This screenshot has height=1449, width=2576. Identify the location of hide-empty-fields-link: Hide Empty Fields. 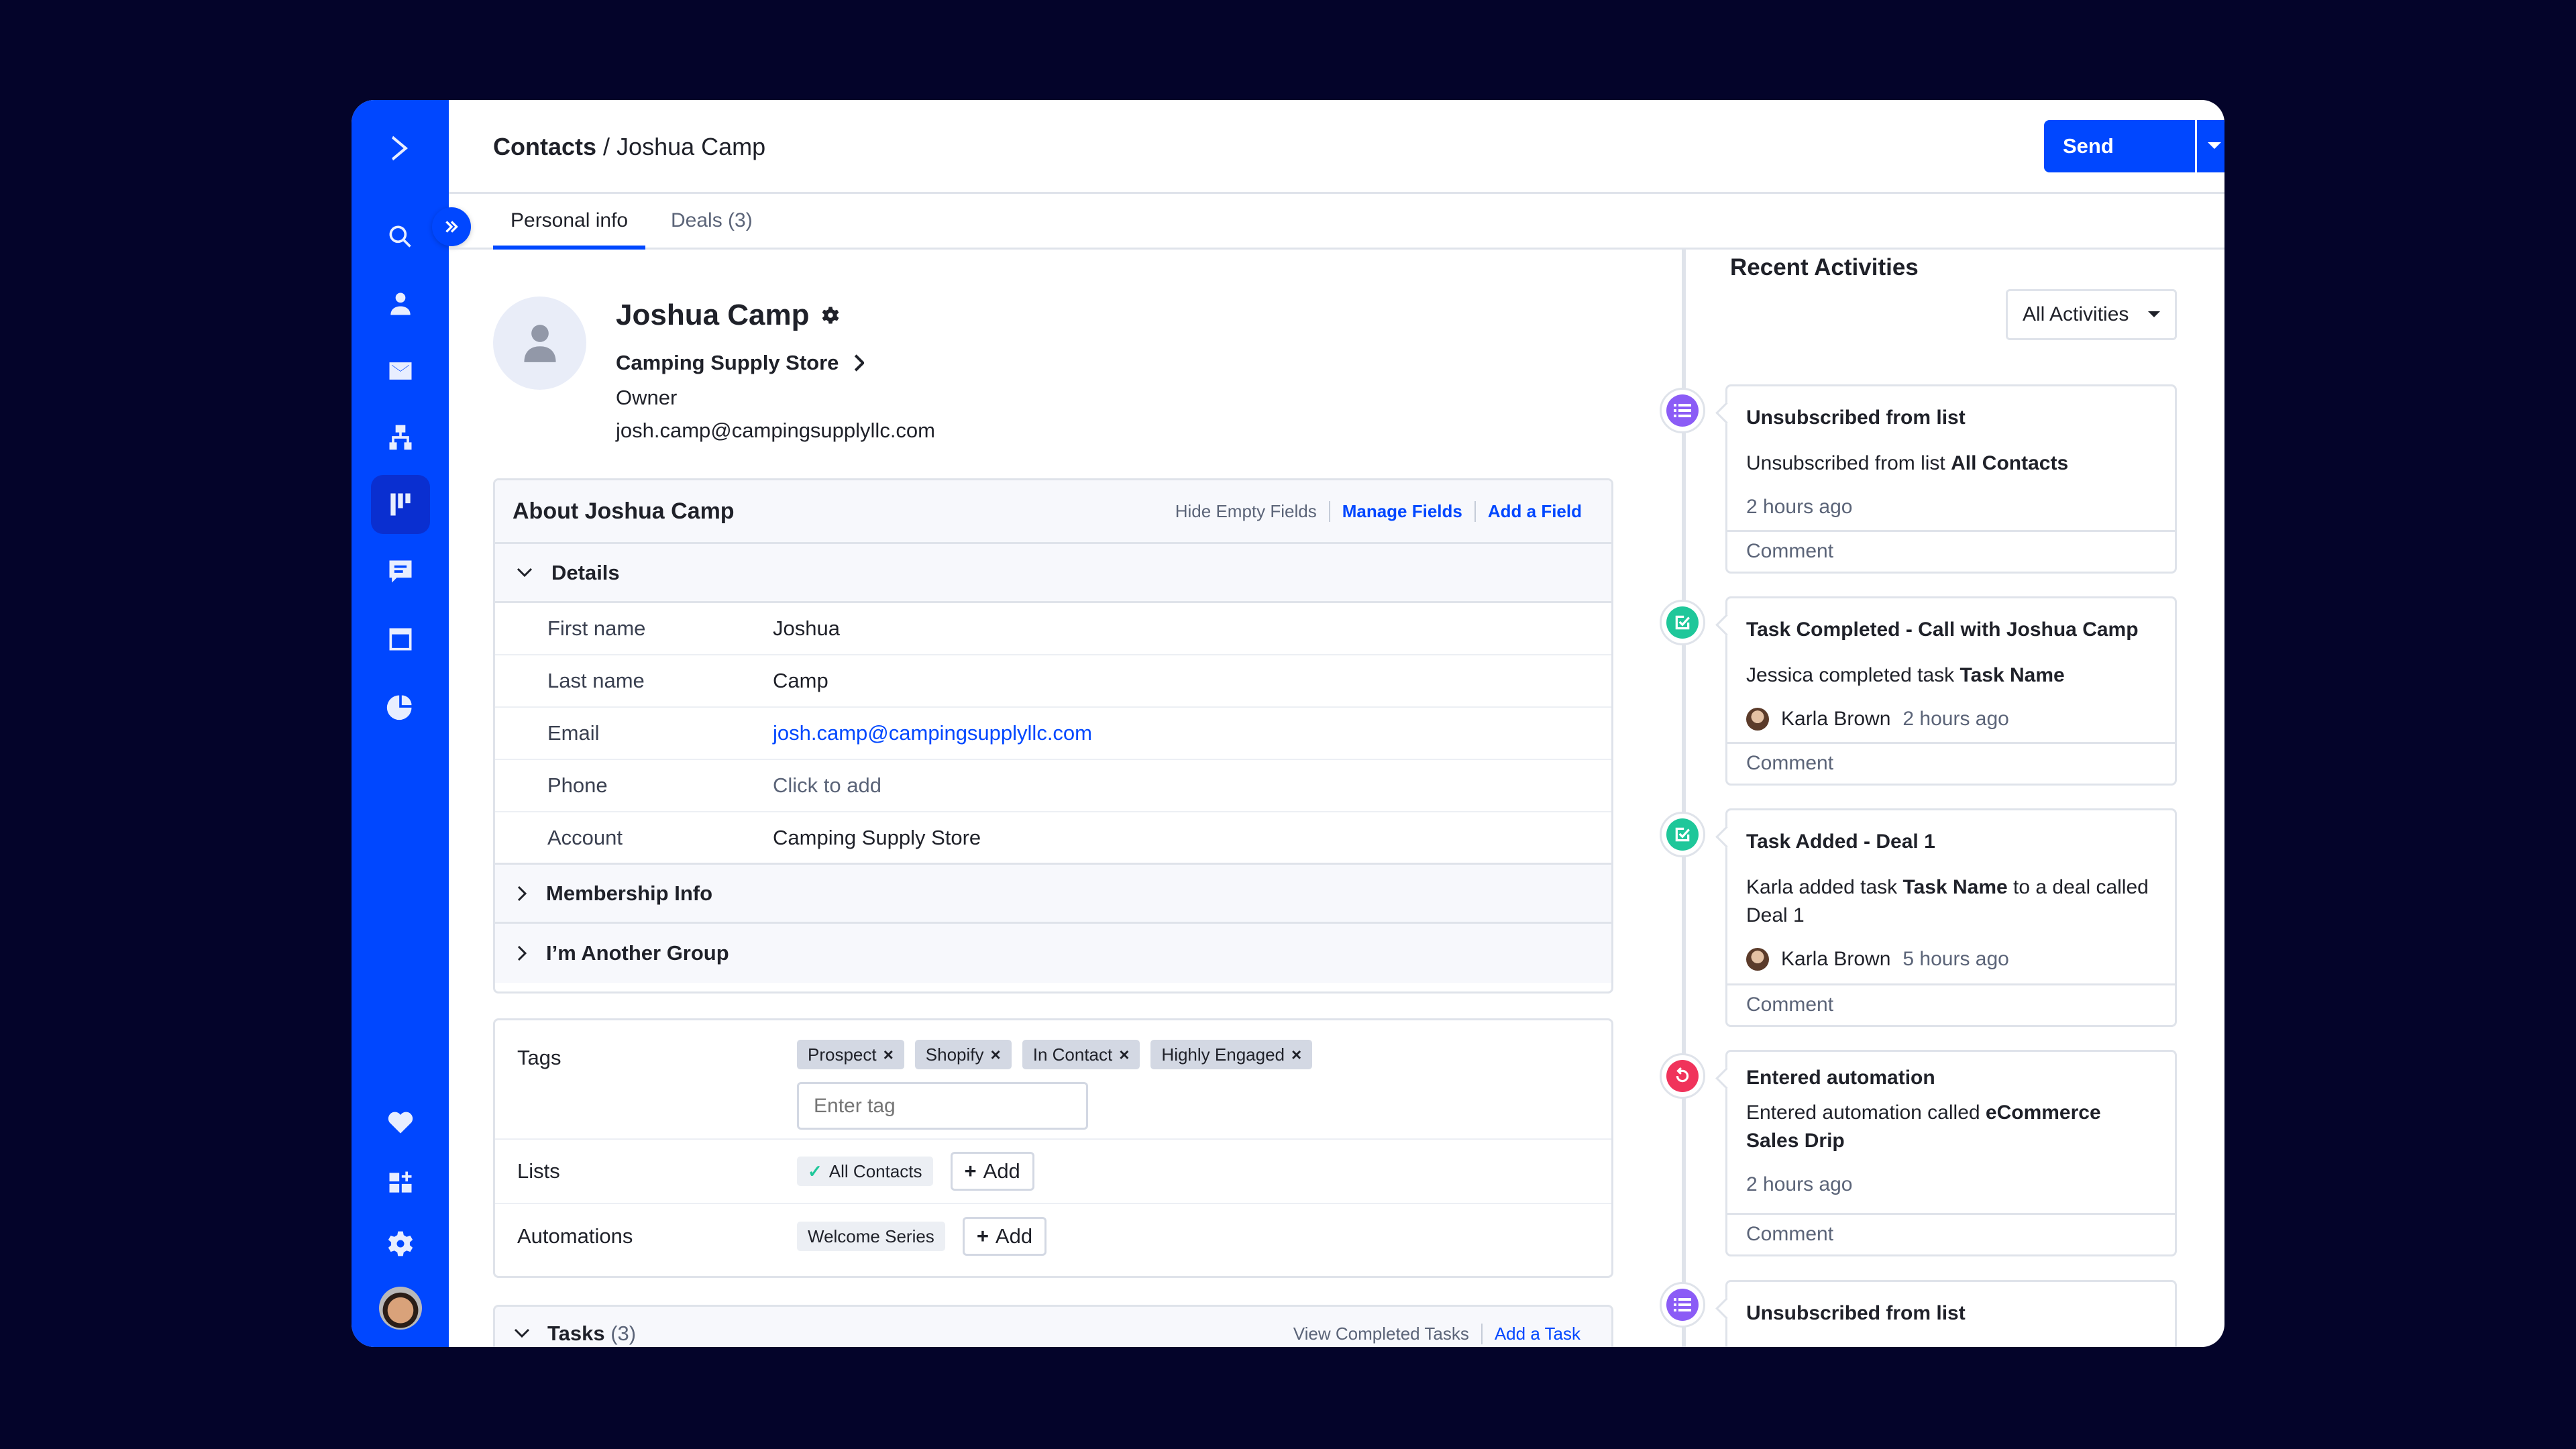
(1246, 511).